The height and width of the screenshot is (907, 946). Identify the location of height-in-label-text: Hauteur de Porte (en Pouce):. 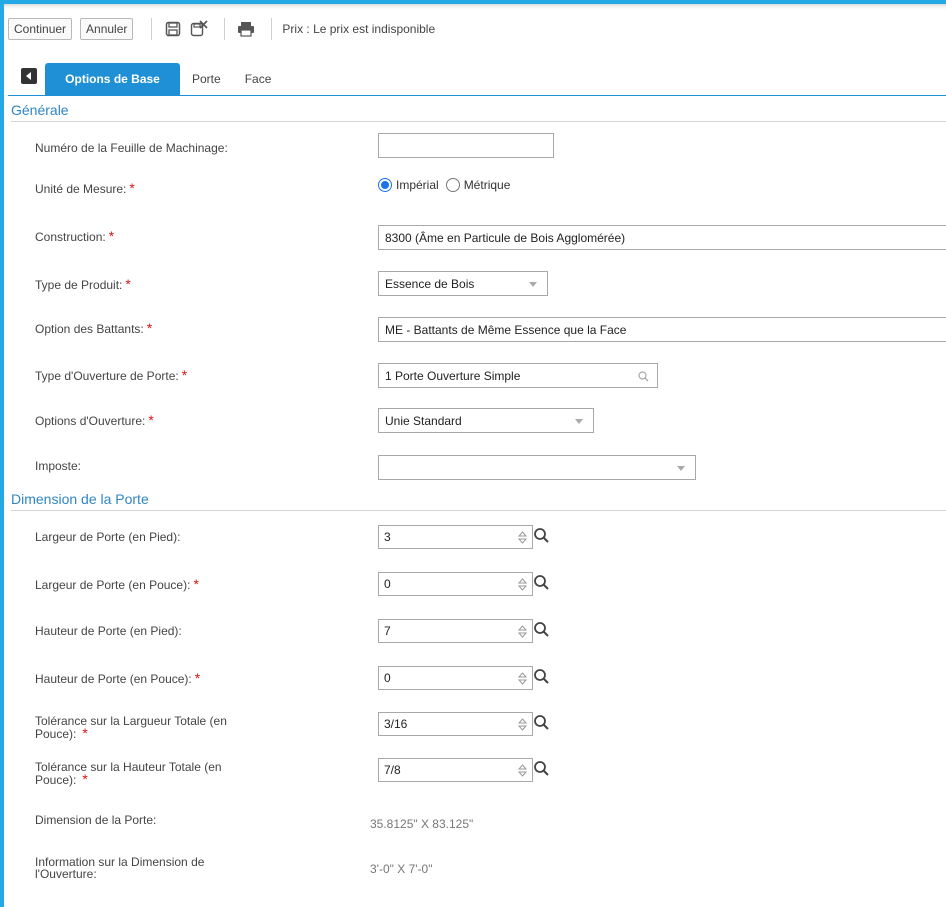
(113, 679).